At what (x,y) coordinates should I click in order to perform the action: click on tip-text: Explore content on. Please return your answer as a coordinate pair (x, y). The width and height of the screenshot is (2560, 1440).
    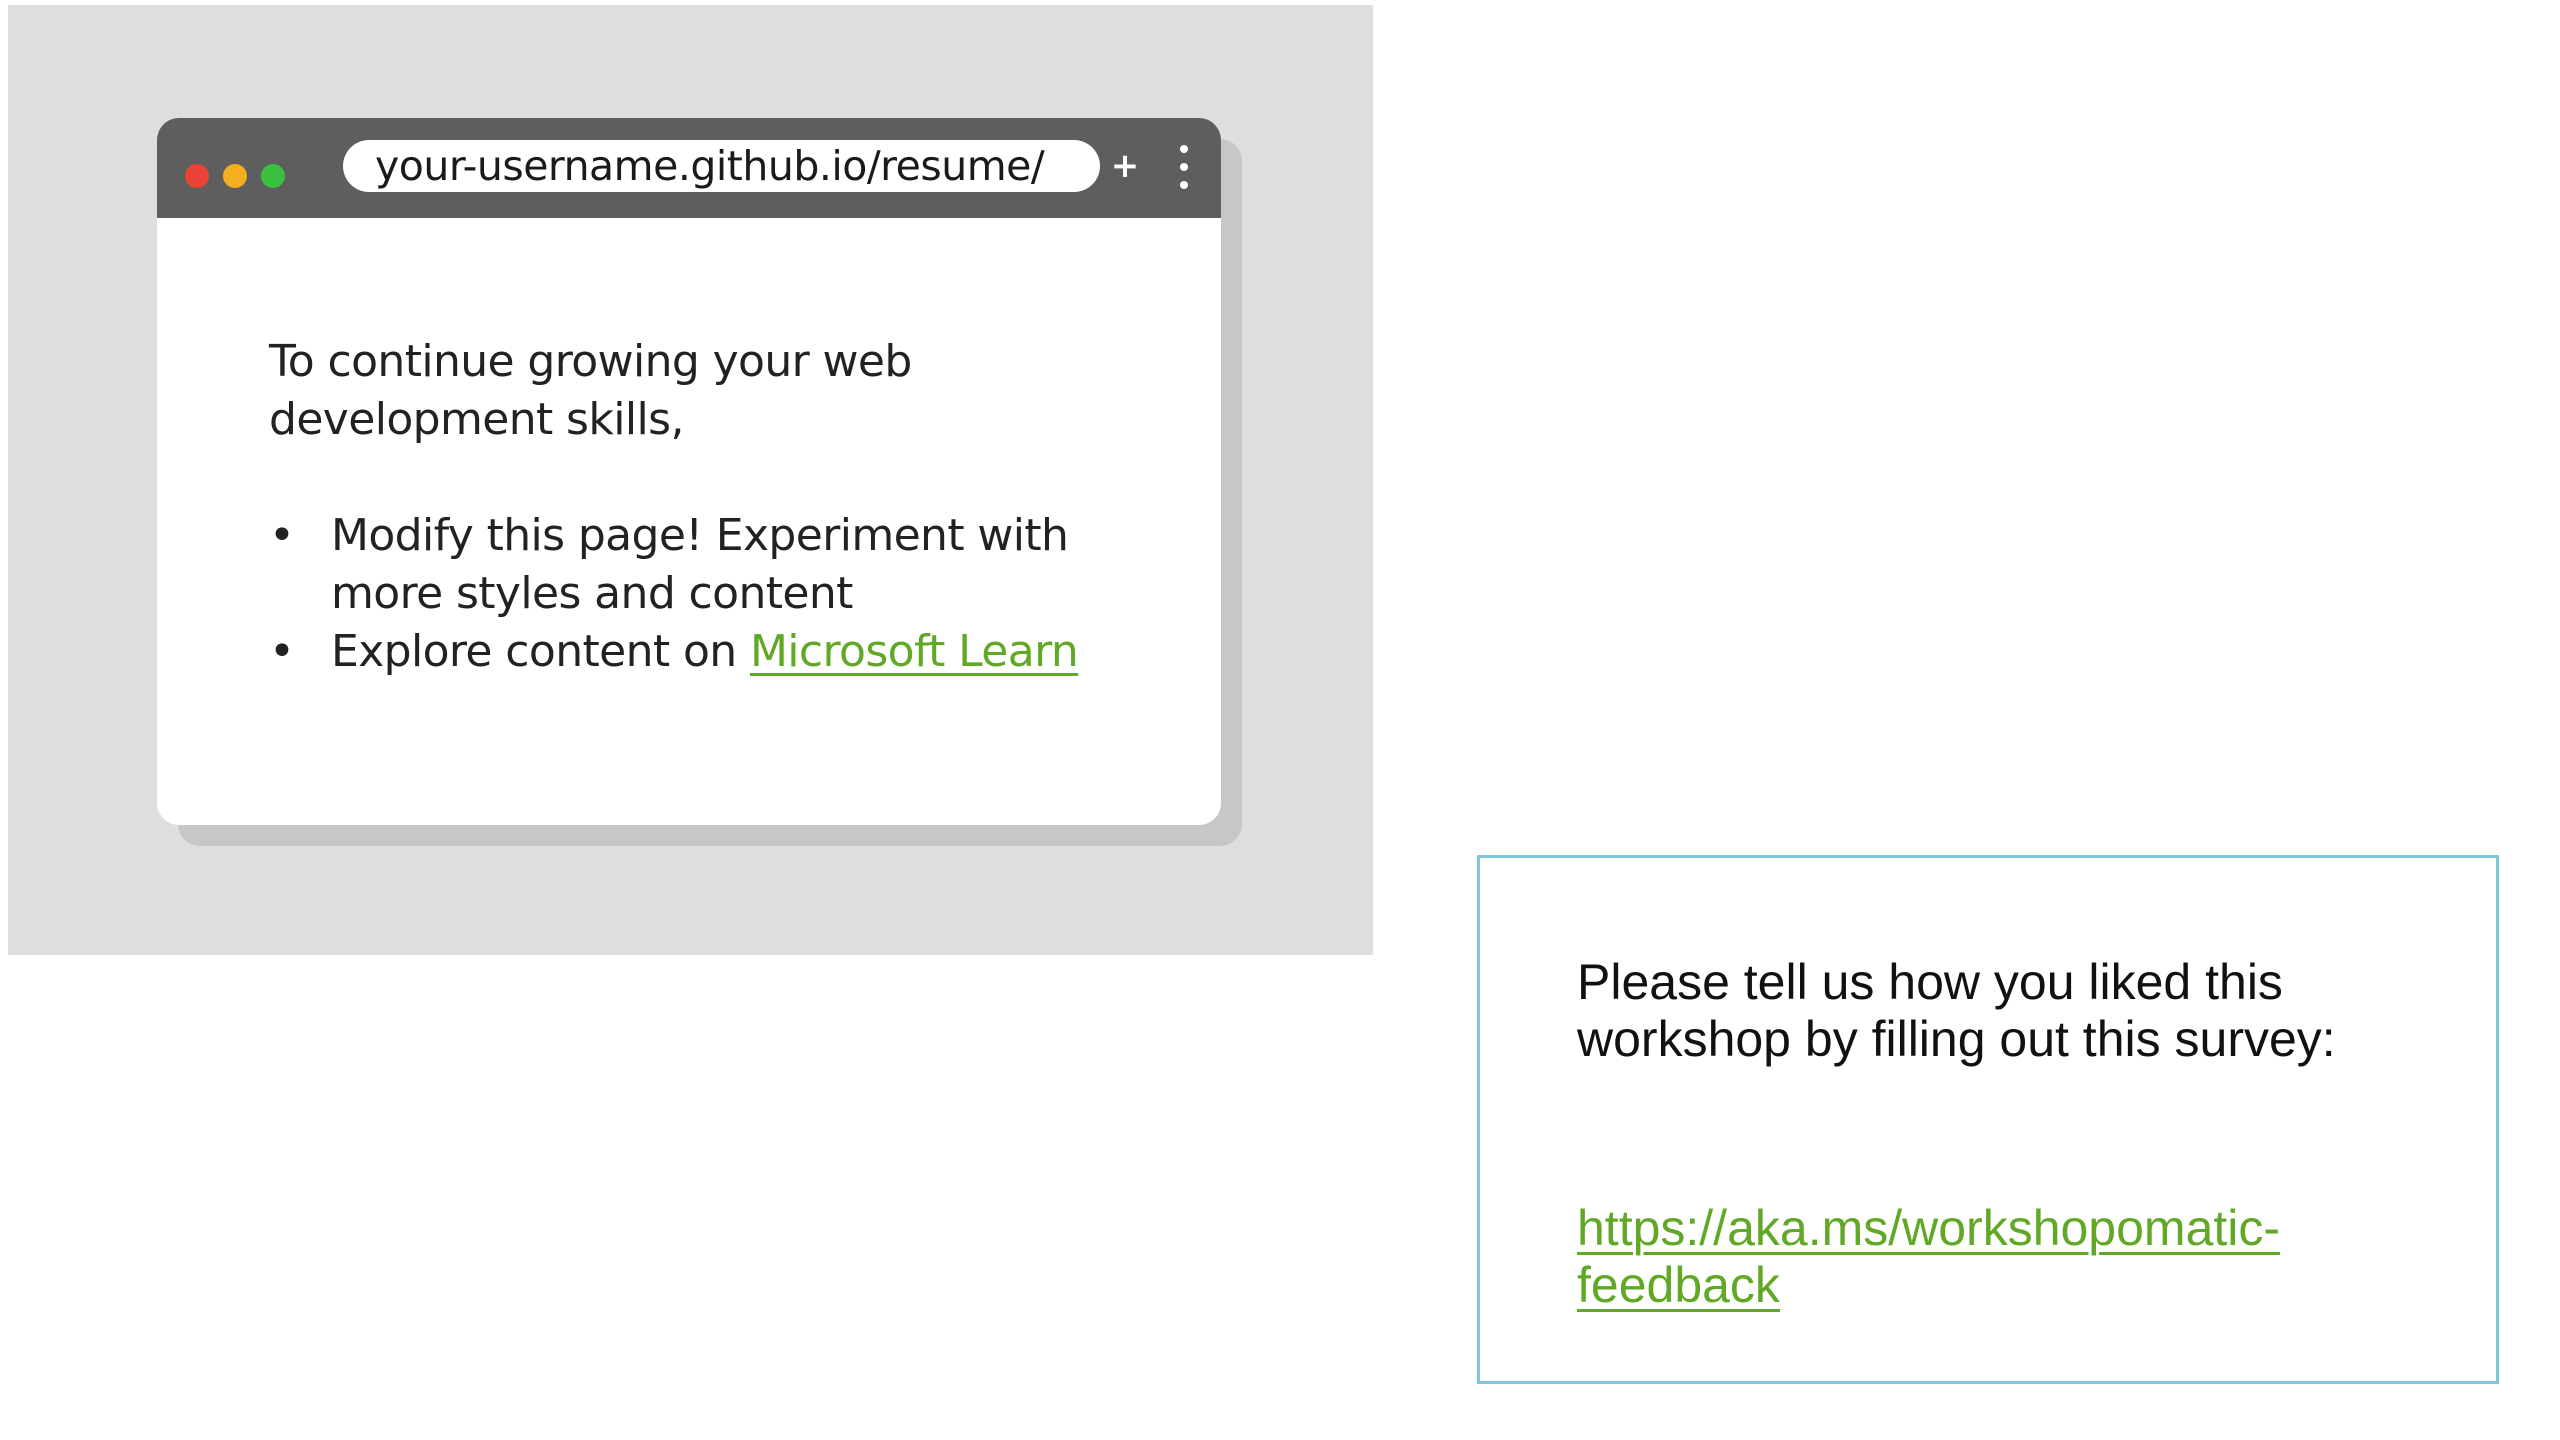
    Looking at the image, I should click on (540, 651).